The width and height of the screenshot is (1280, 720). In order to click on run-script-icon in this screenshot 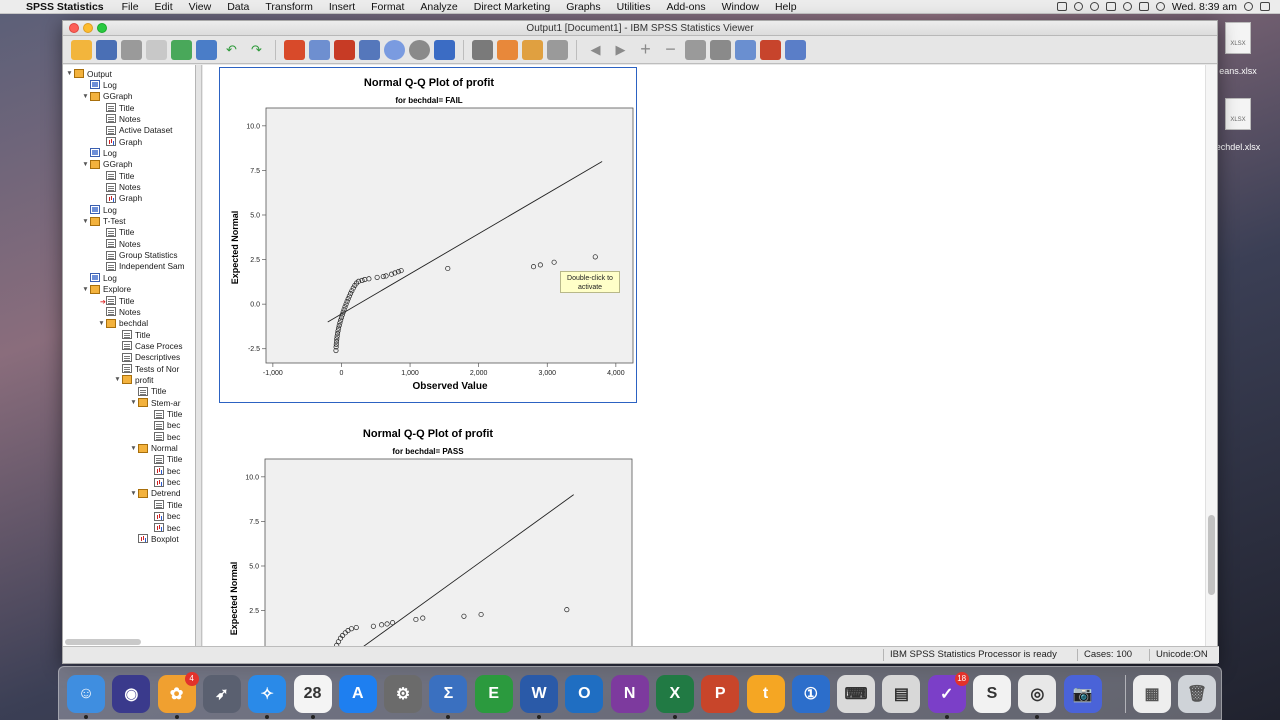, I will do `click(770, 49)`.